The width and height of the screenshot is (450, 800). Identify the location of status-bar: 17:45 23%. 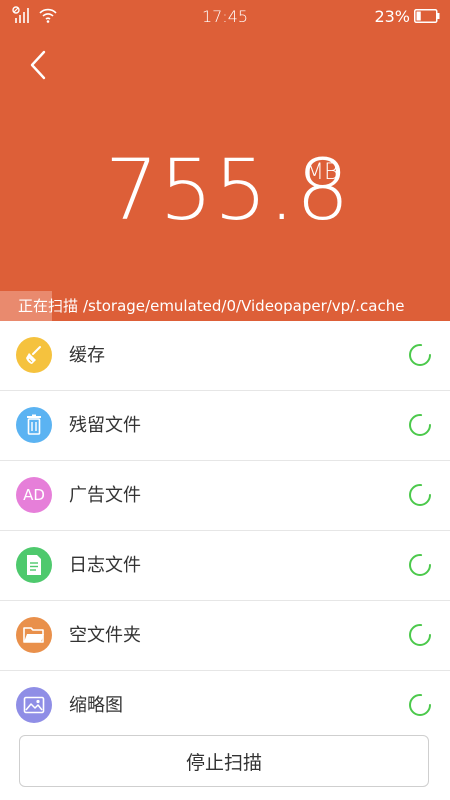
(225, 16).